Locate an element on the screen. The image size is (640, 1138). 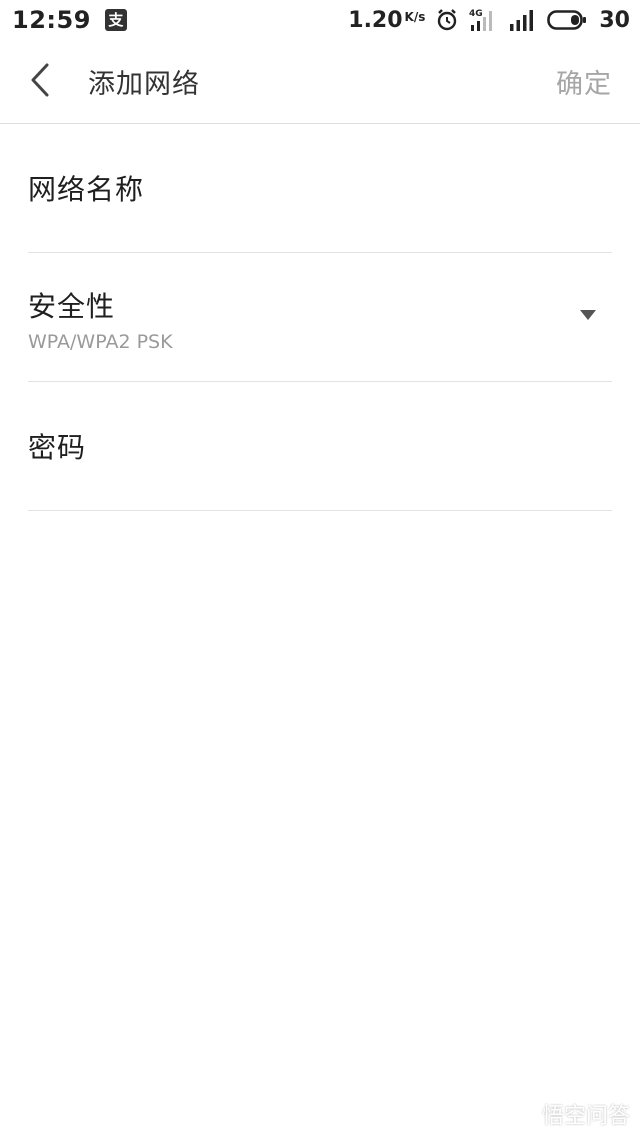
network-type-label: 4G is located at coordinates (476, 14).